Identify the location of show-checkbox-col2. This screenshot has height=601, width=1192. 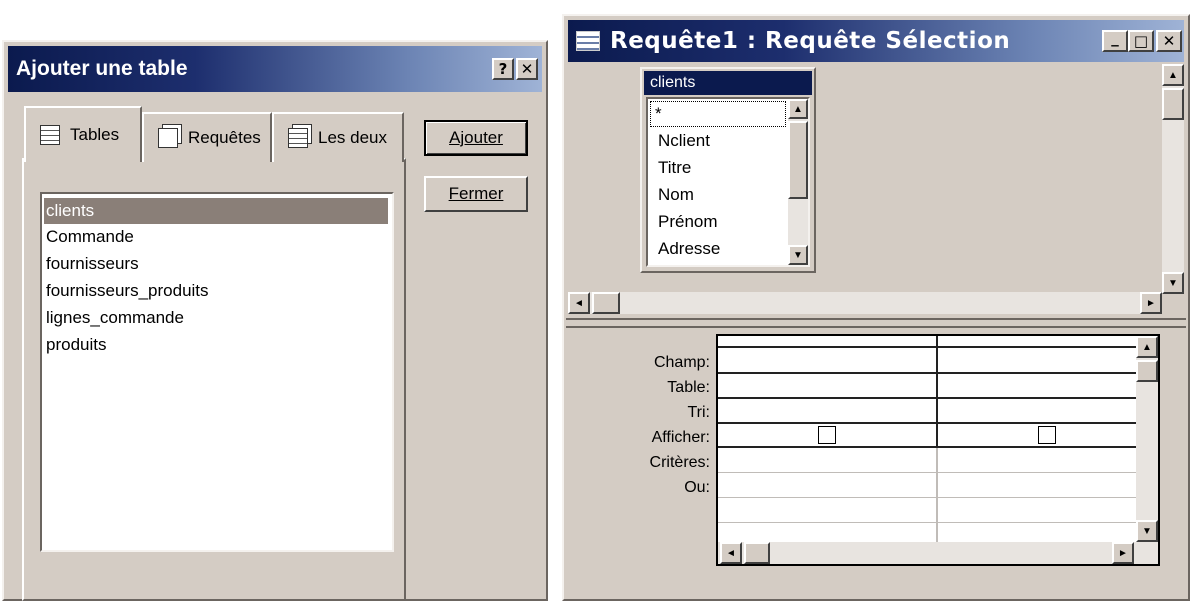
(1047, 435).